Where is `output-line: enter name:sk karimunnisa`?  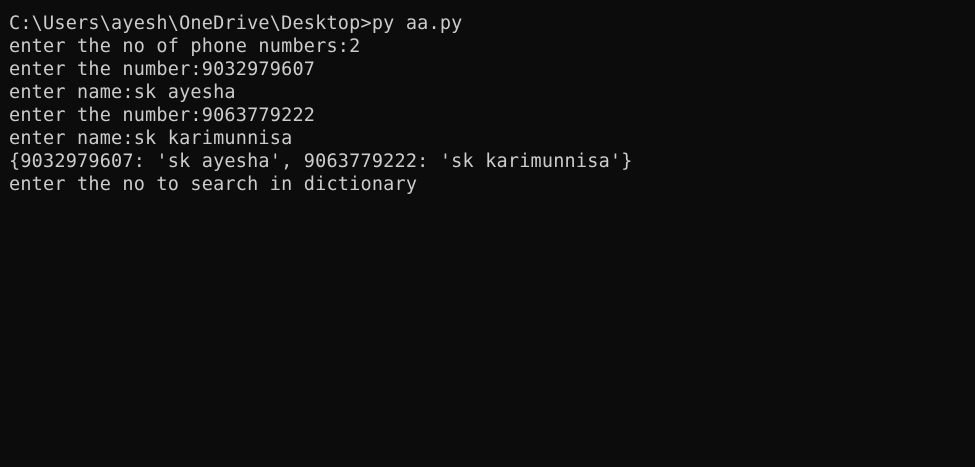
output-line: enter name:sk karimunnisa is located at coordinates (151, 138).